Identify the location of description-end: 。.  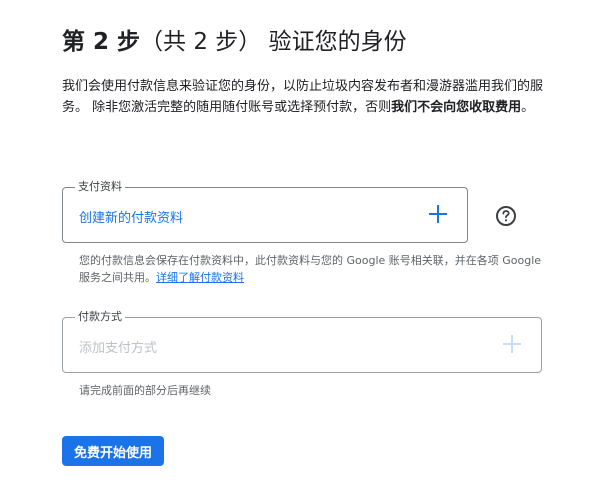
(528, 107).